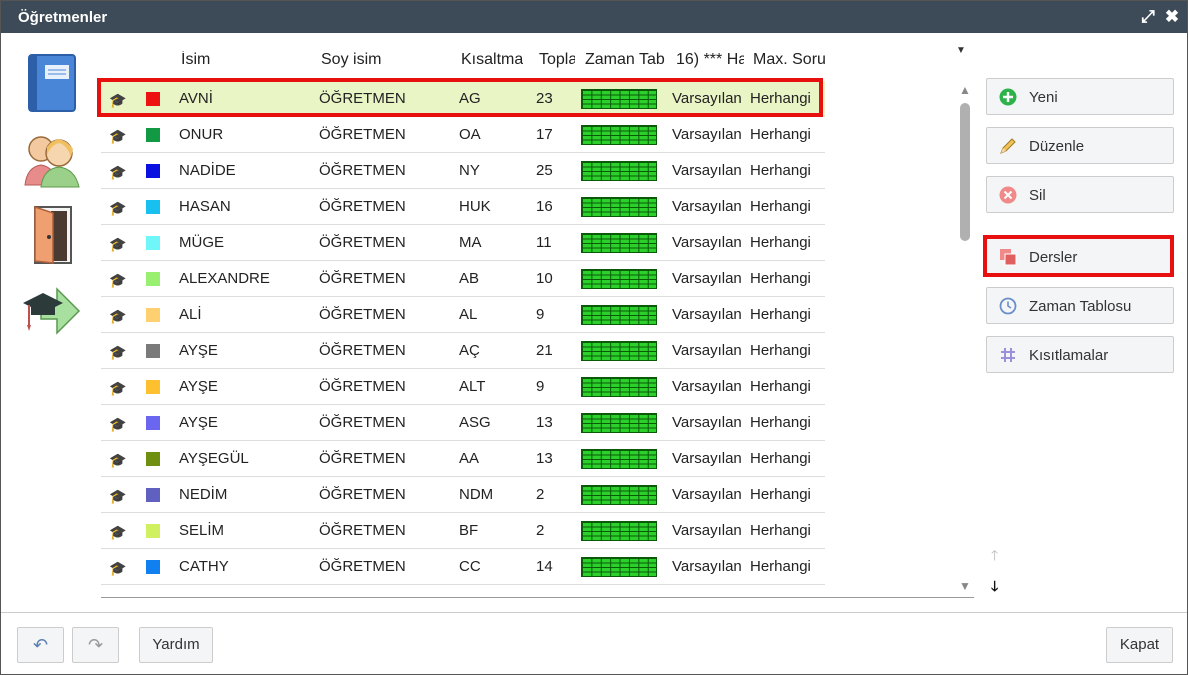 This screenshot has width=1188, height=675. I want to click on cell-short: ALT, so click(472, 386).